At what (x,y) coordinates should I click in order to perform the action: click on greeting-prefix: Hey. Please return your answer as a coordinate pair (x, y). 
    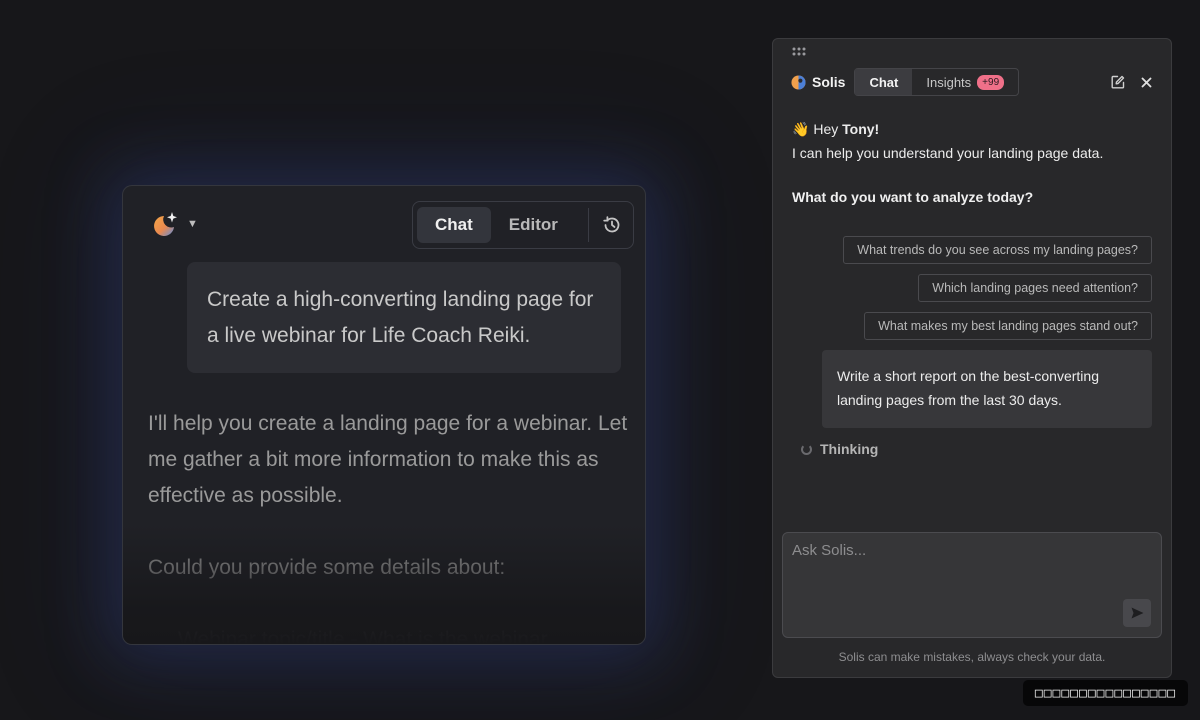
    Looking at the image, I should click on (826, 129).